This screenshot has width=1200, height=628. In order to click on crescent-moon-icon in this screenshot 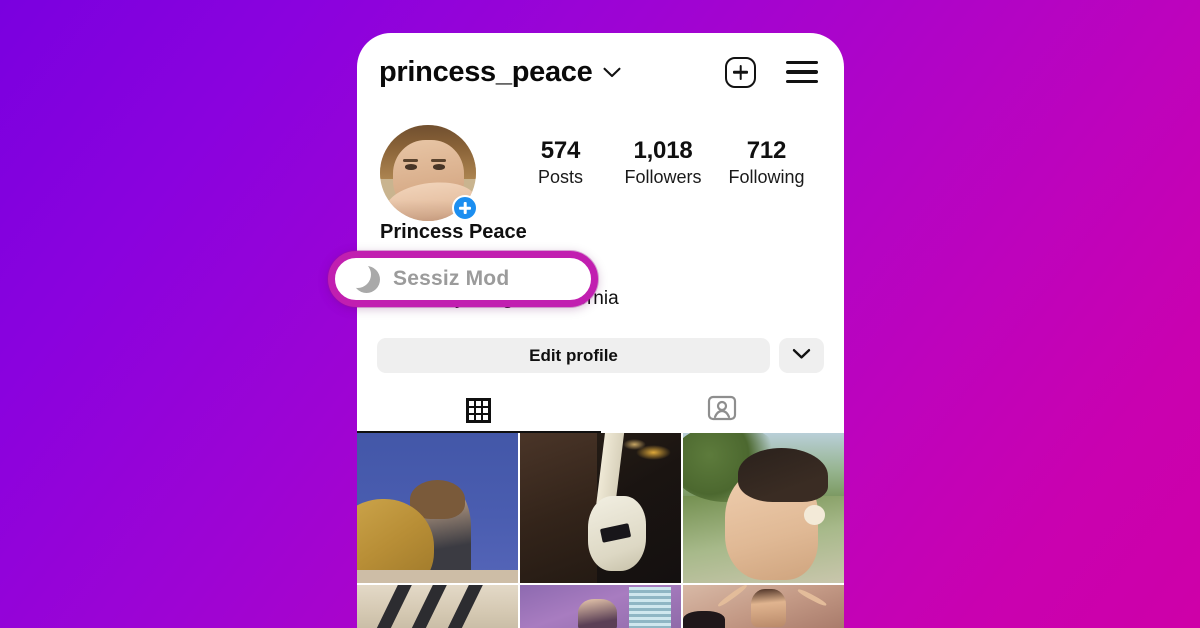, I will do `click(362, 276)`.